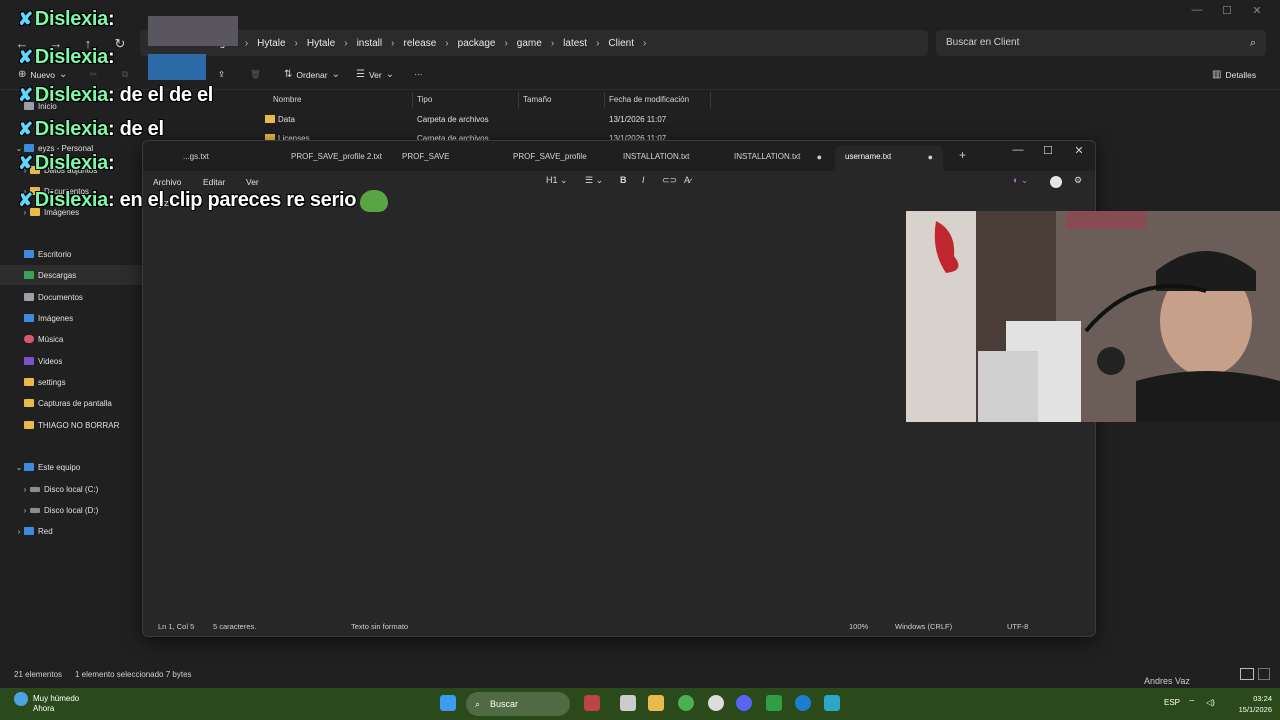 This screenshot has height=720, width=1280. What do you see at coordinates (430, 43) in the screenshot?
I see `breadcrumb-item: release ›` at bounding box center [430, 43].